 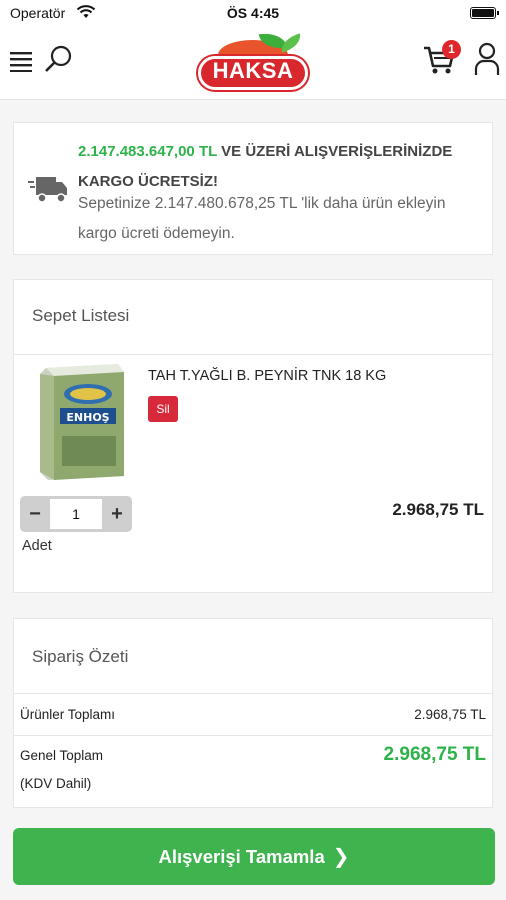 I want to click on quantity-unit-label: Adet, so click(x=37, y=546).